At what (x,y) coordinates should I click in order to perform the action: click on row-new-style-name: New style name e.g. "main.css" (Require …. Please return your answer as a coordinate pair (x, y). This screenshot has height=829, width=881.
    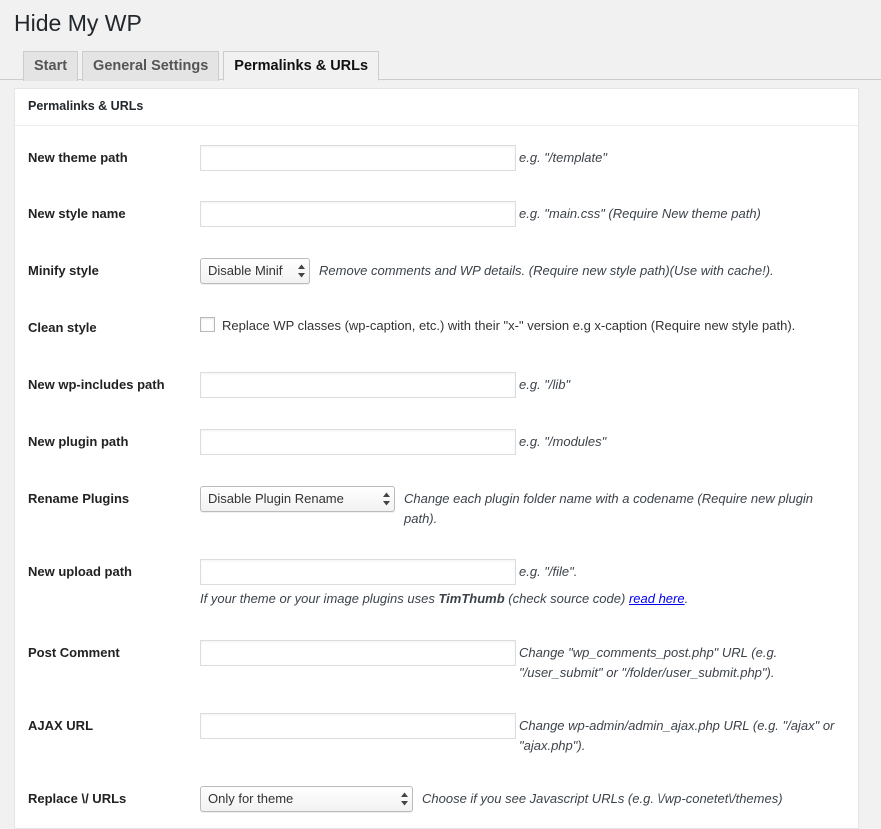
    Looking at the image, I should click on (436, 214).